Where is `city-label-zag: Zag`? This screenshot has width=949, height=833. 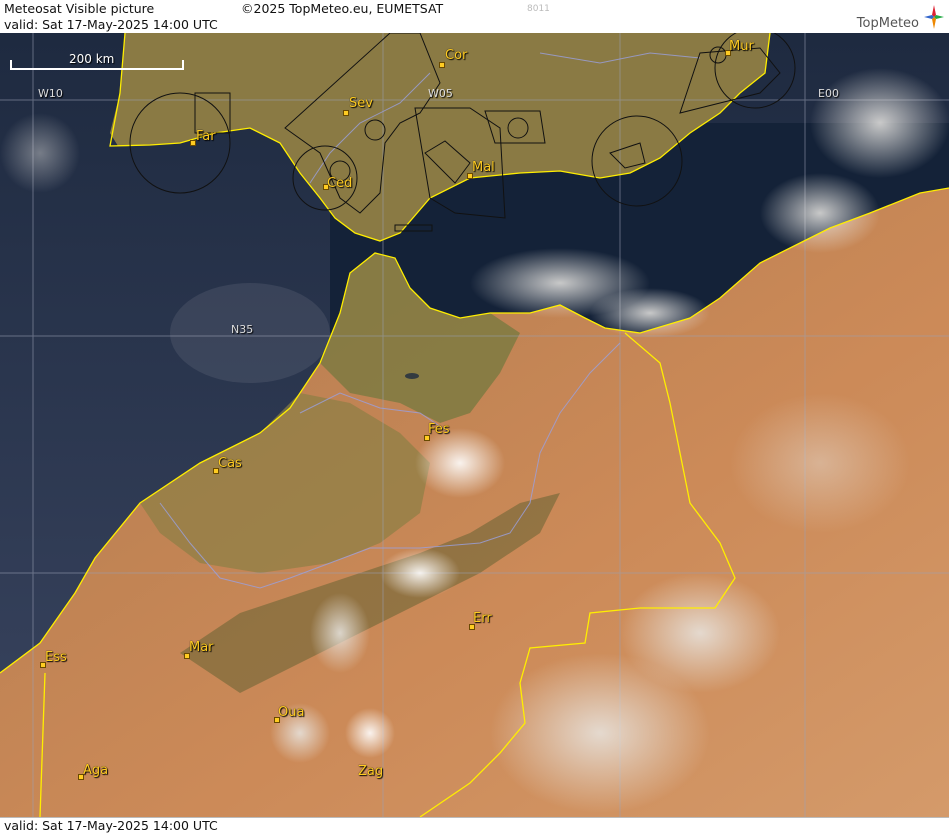
city-label-zag: Zag is located at coordinates (371, 771).